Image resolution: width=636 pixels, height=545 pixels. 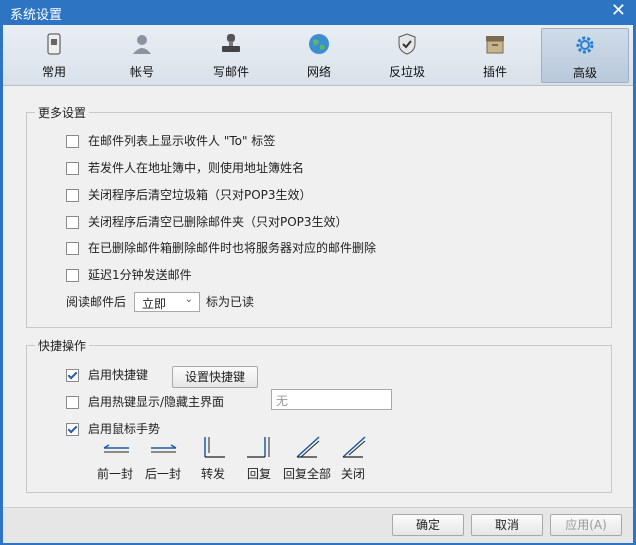 I want to click on tab-network: 网络, so click(x=319, y=54).